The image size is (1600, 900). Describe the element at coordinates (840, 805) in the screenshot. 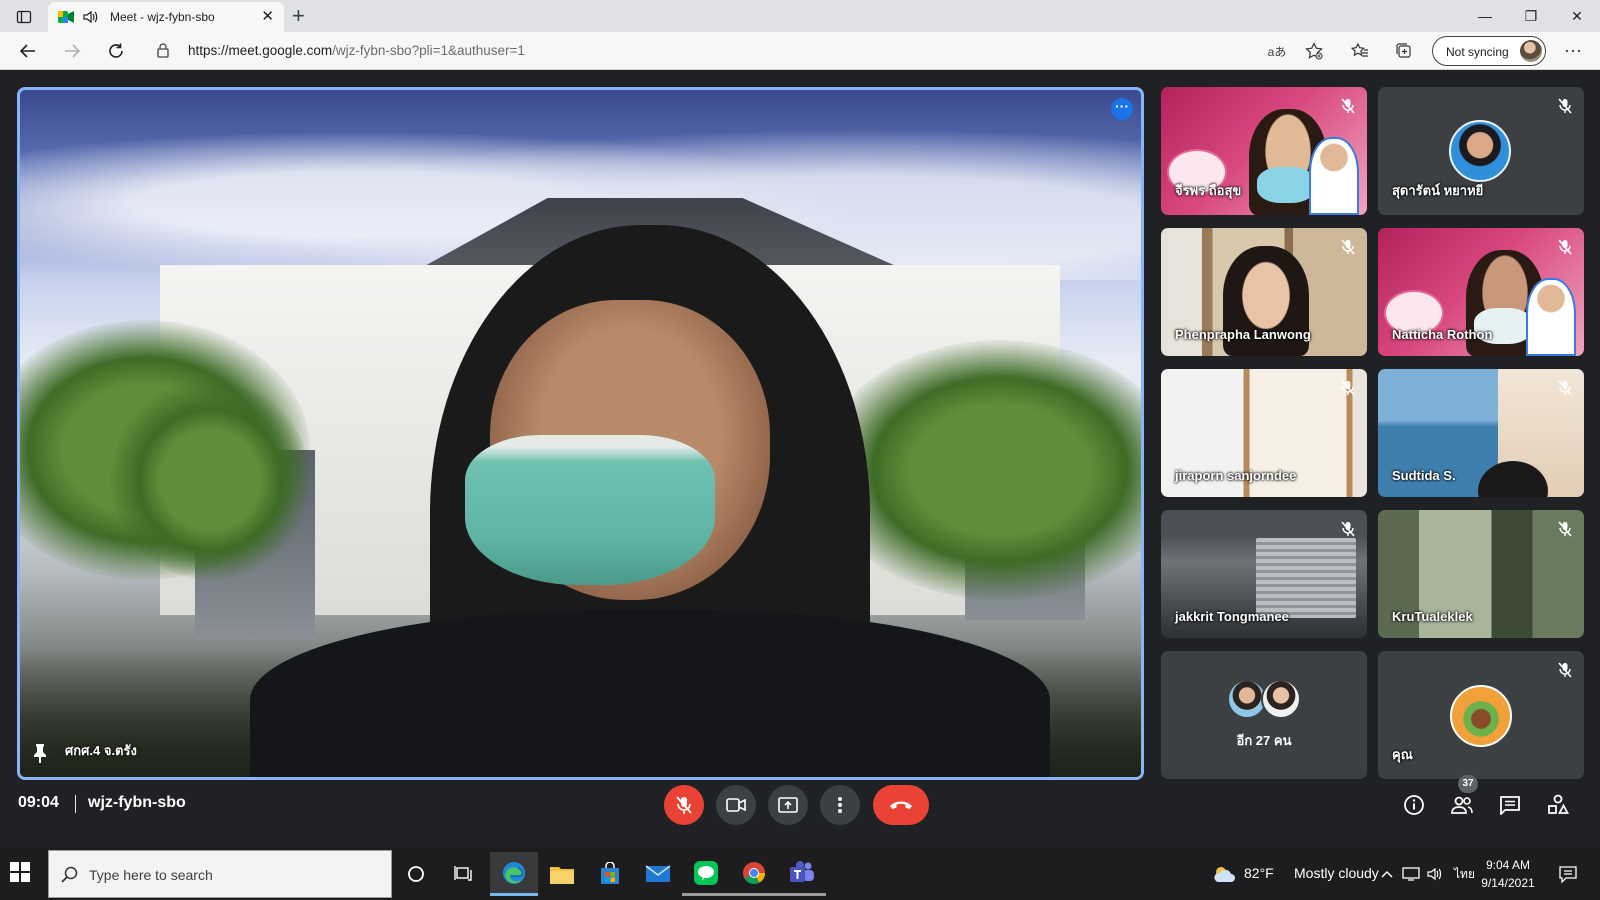

I see `more-options-button` at that location.